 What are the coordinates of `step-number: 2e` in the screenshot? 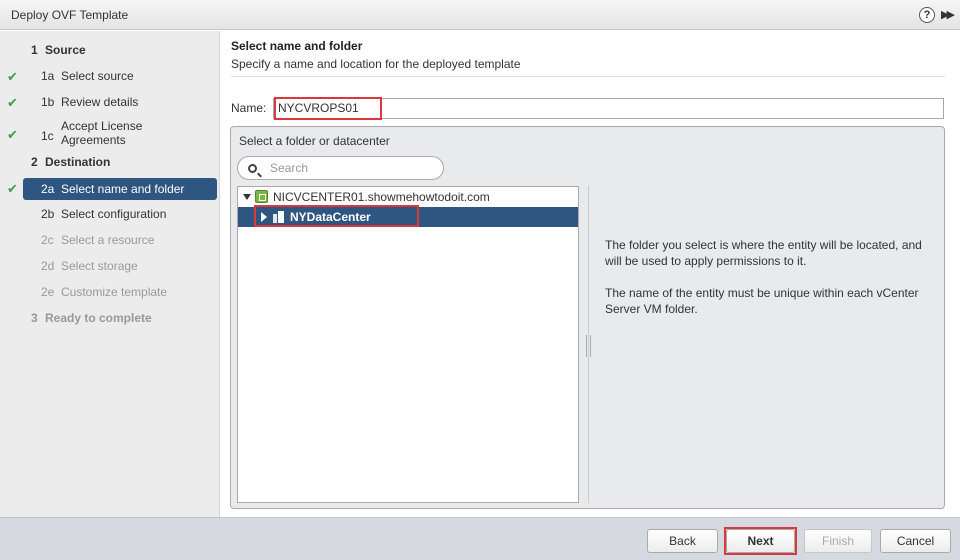 It's located at (48, 292).